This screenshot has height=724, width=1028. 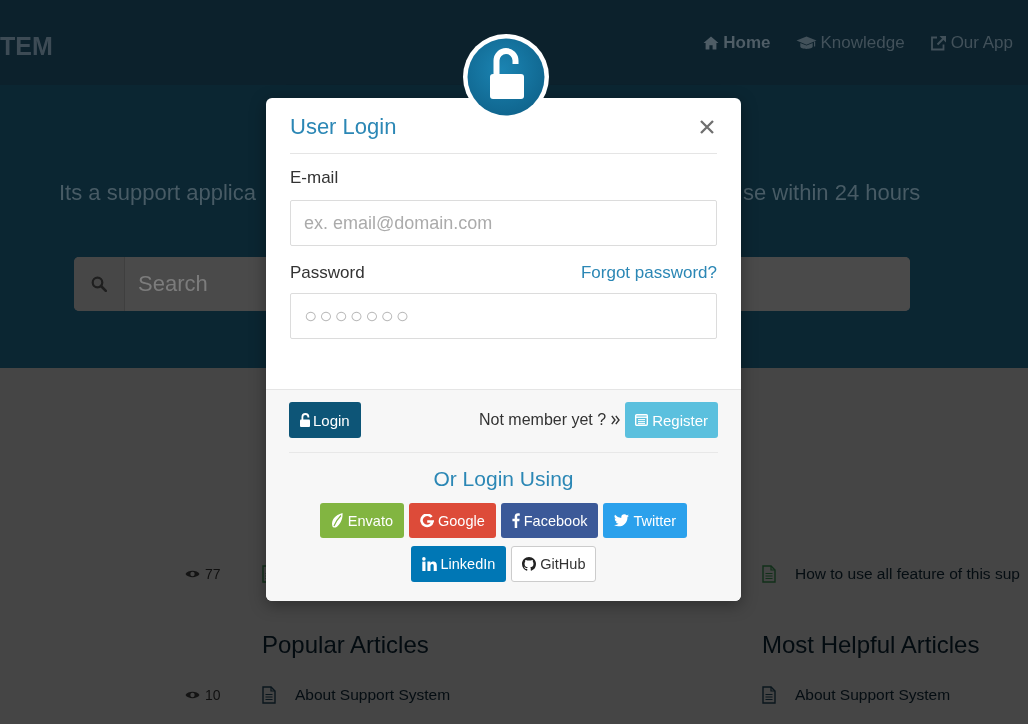 What do you see at coordinates (157, 193) in the screenshot?
I see `tagline-text: Its a support applica` at bounding box center [157, 193].